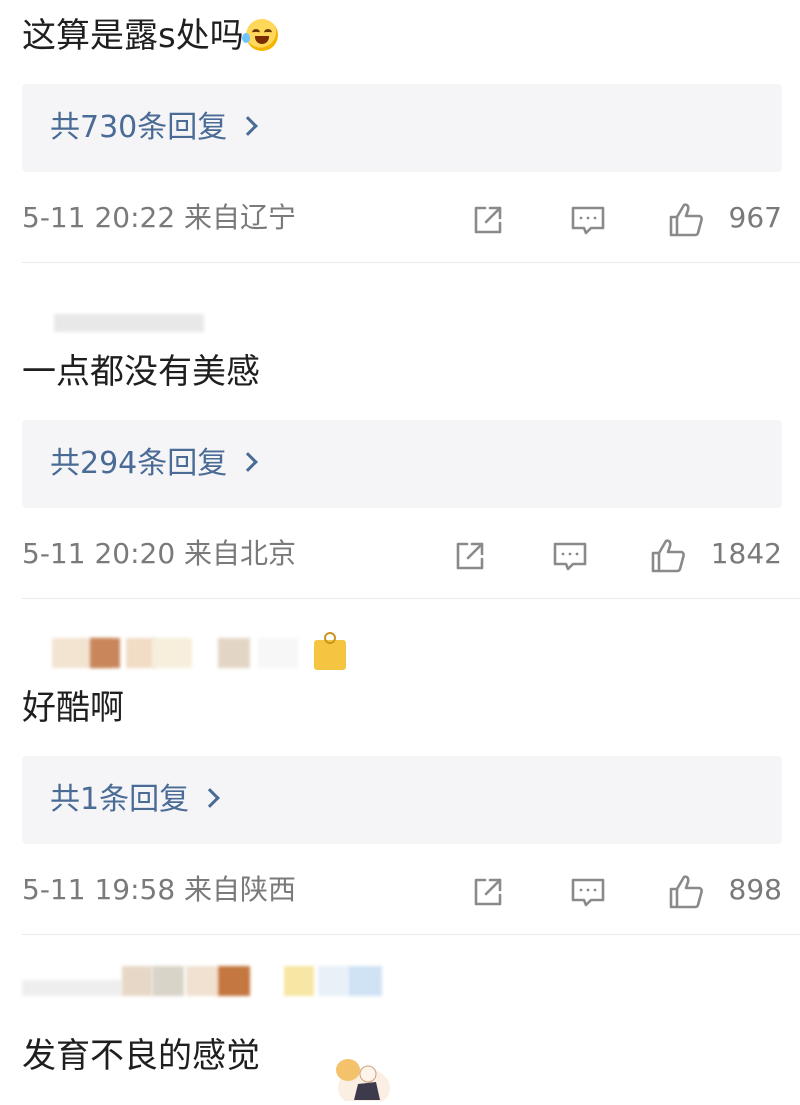  I want to click on replies-box: 共294条回复, so click(402, 464).